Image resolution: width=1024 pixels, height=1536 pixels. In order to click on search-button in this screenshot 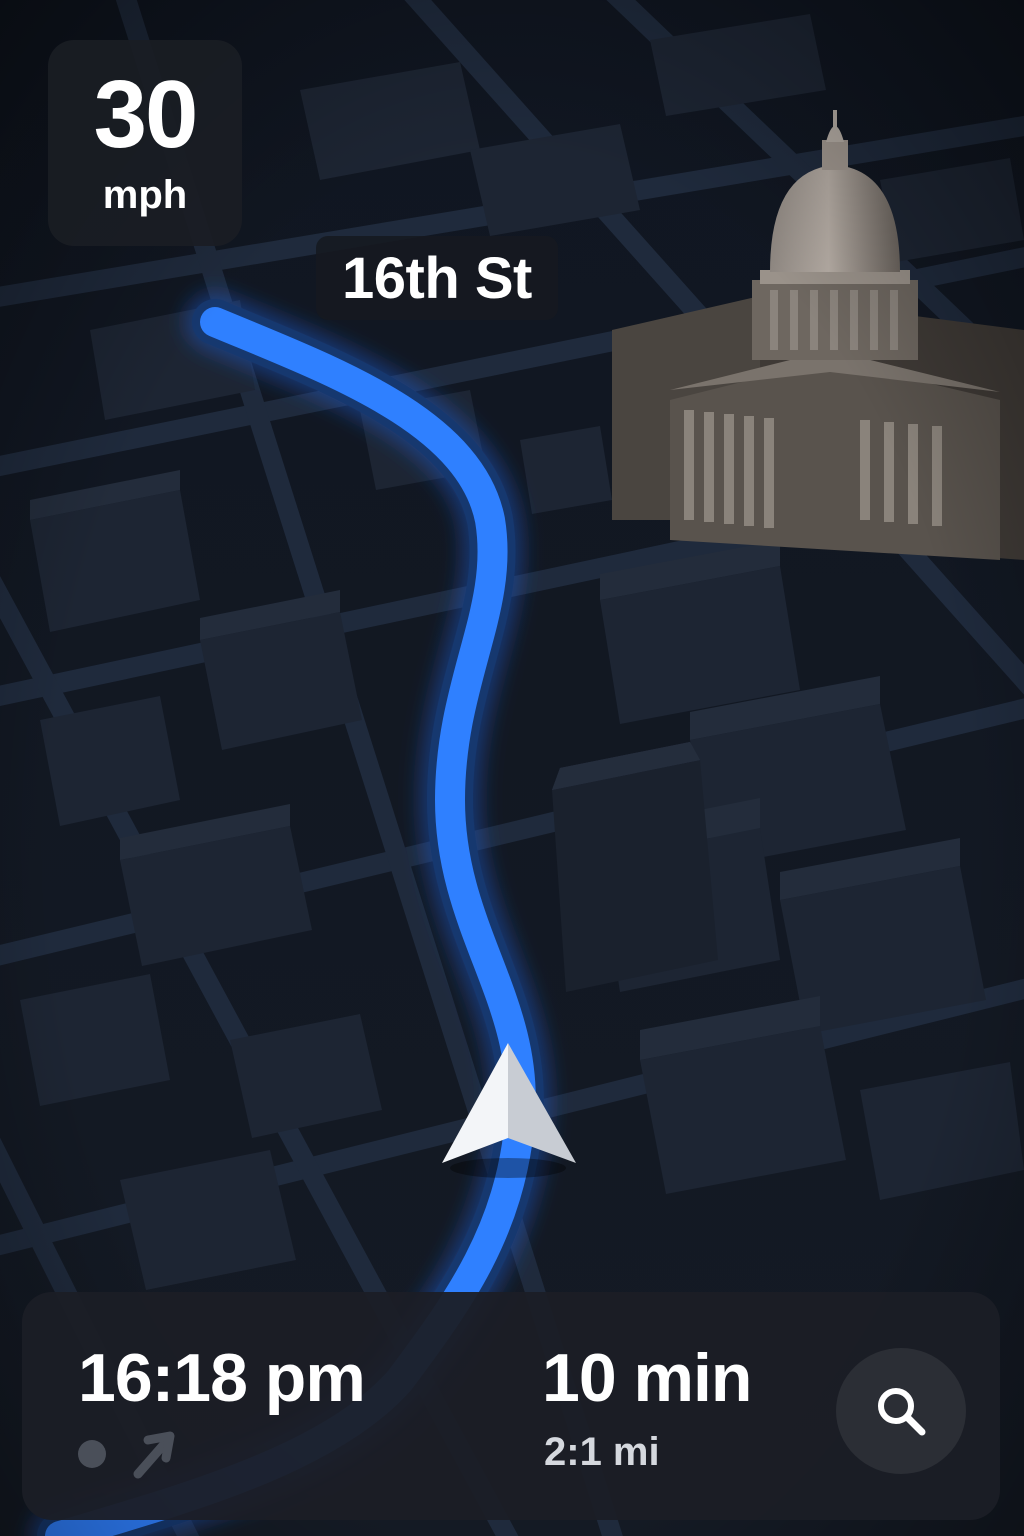, I will do `click(901, 1411)`.